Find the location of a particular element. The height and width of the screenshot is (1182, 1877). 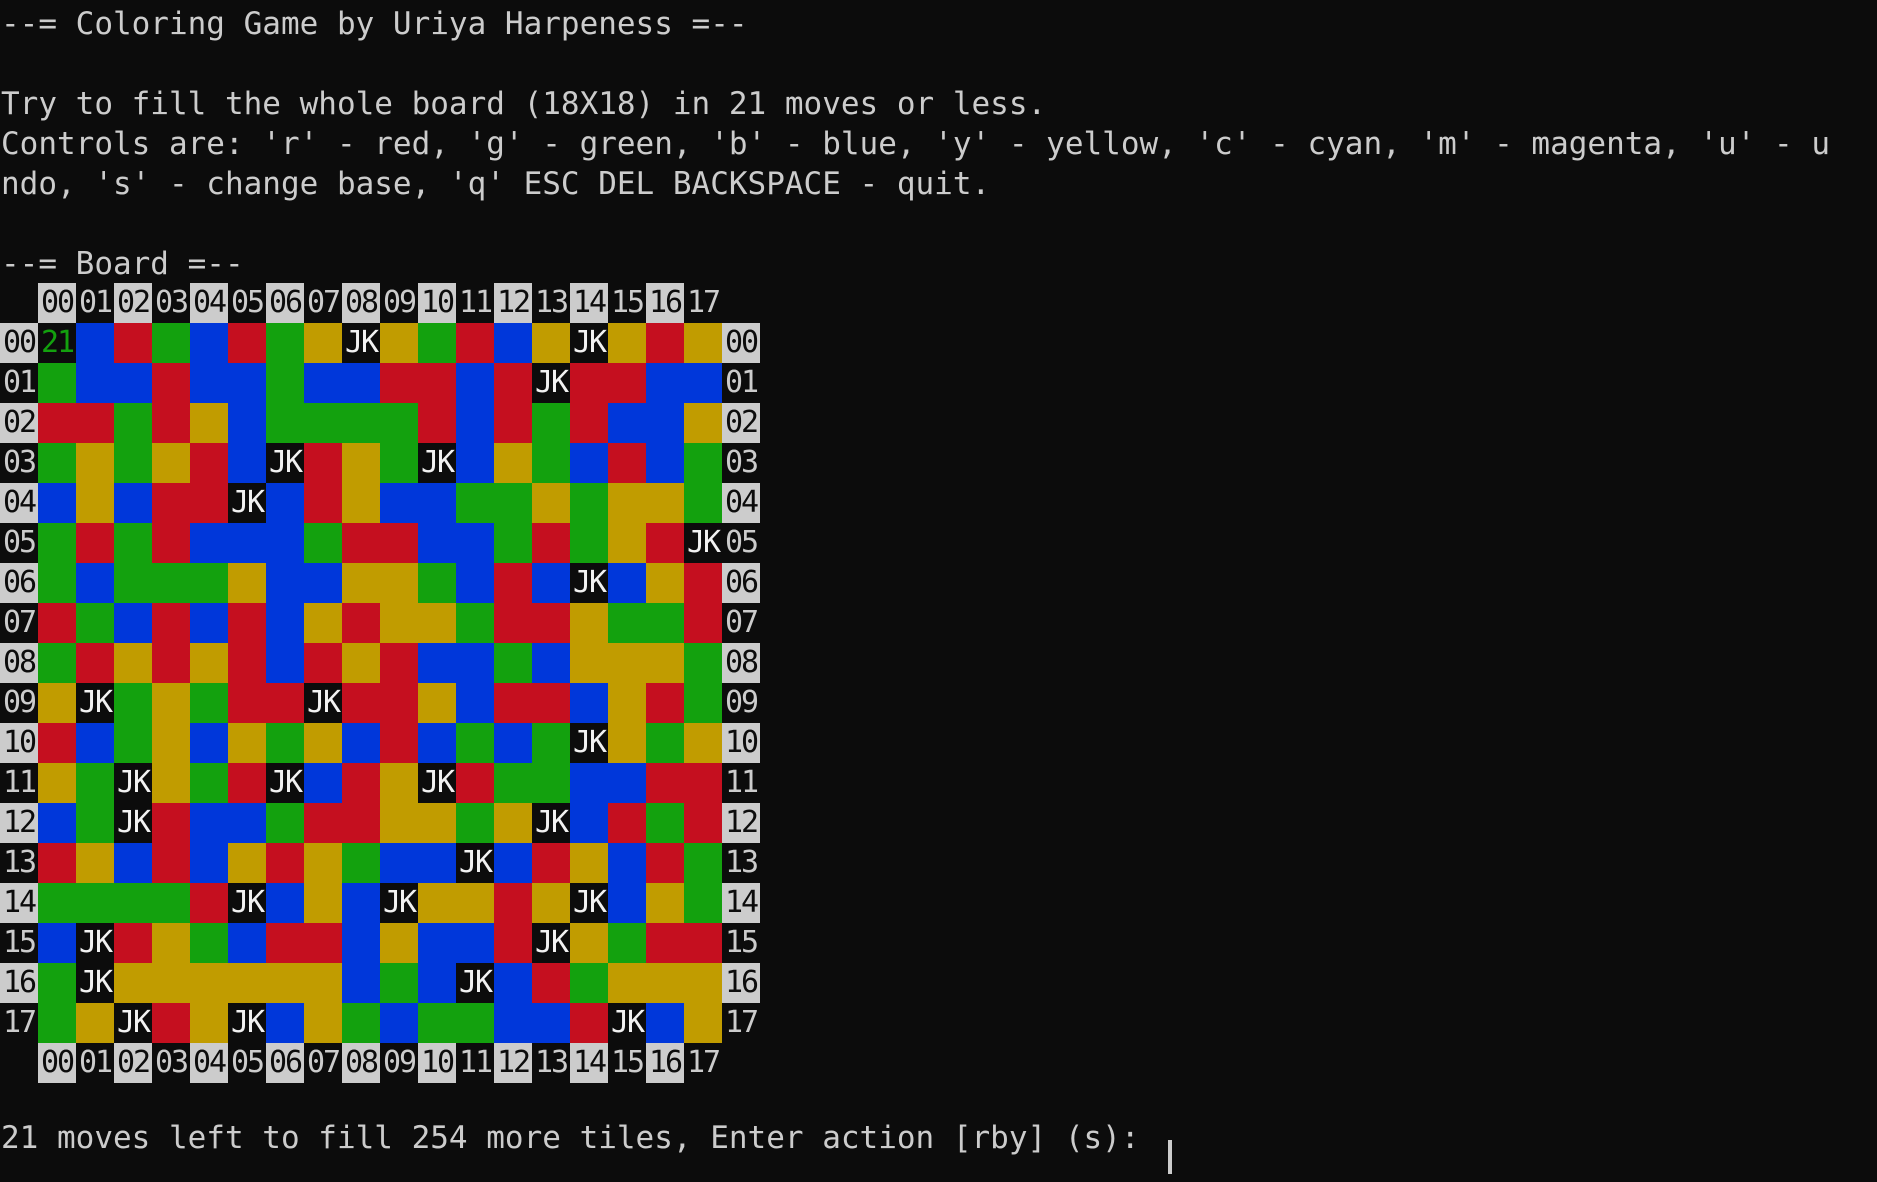

row-label-left: 10 is located at coordinates (19, 743).